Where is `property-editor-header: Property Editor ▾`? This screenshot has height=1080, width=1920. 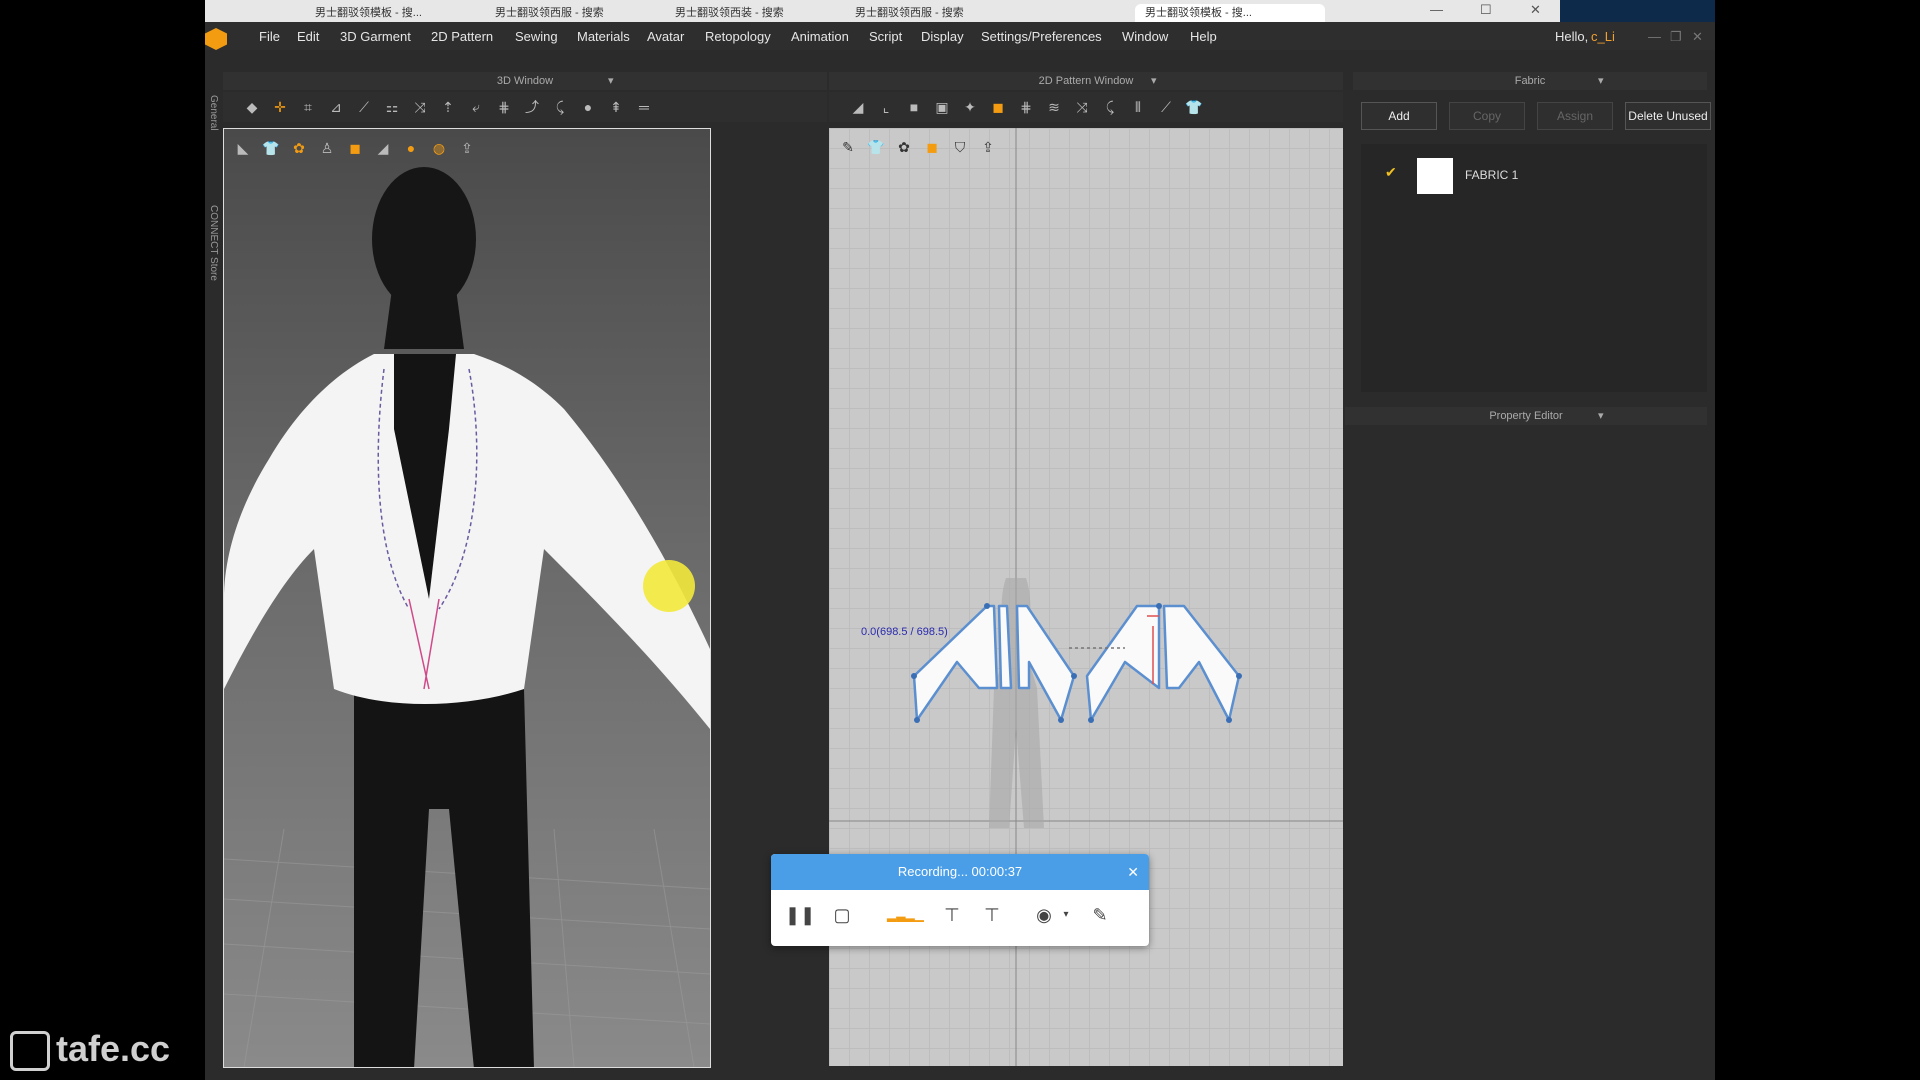 property-editor-header: Property Editor ▾ is located at coordinates (1526, 416).